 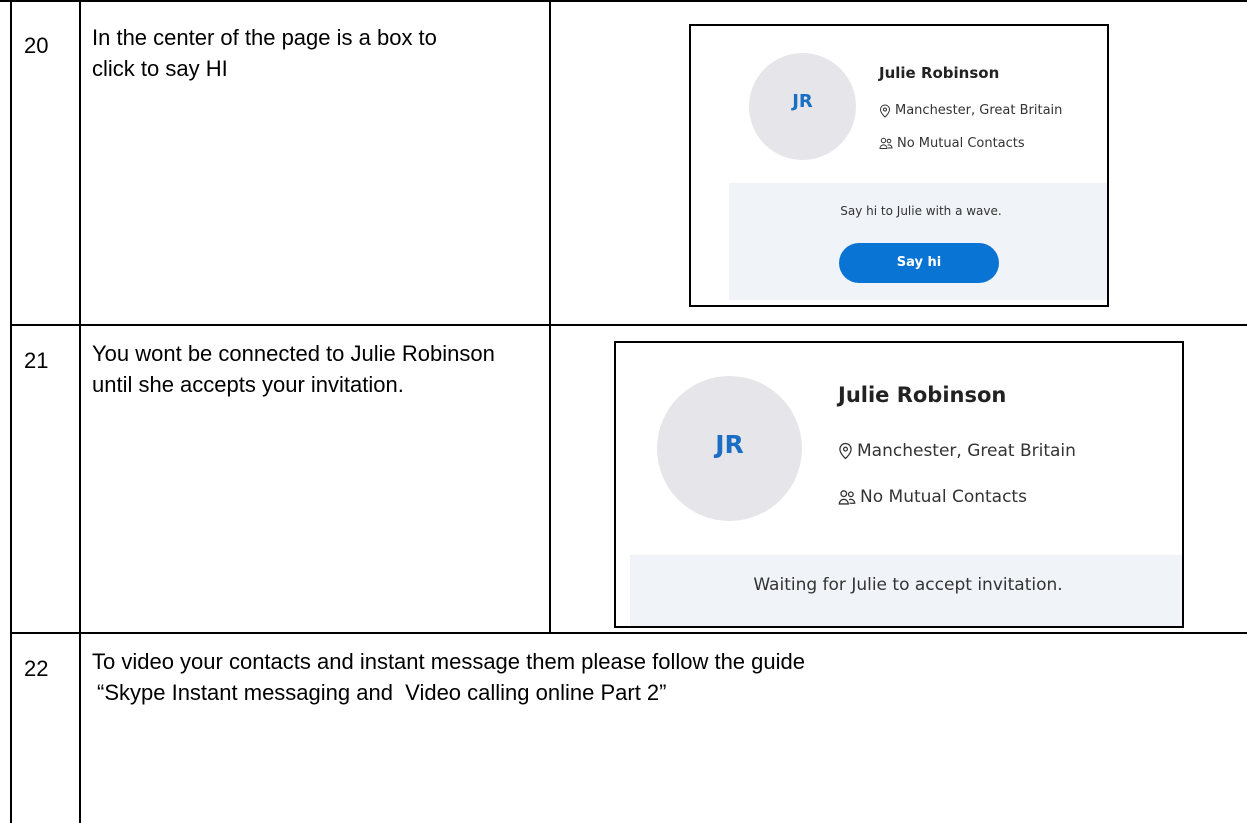 I want to click on say-hi-panel: Say hi to Julie with a wave. Say hi, so click(x=918, y=241).